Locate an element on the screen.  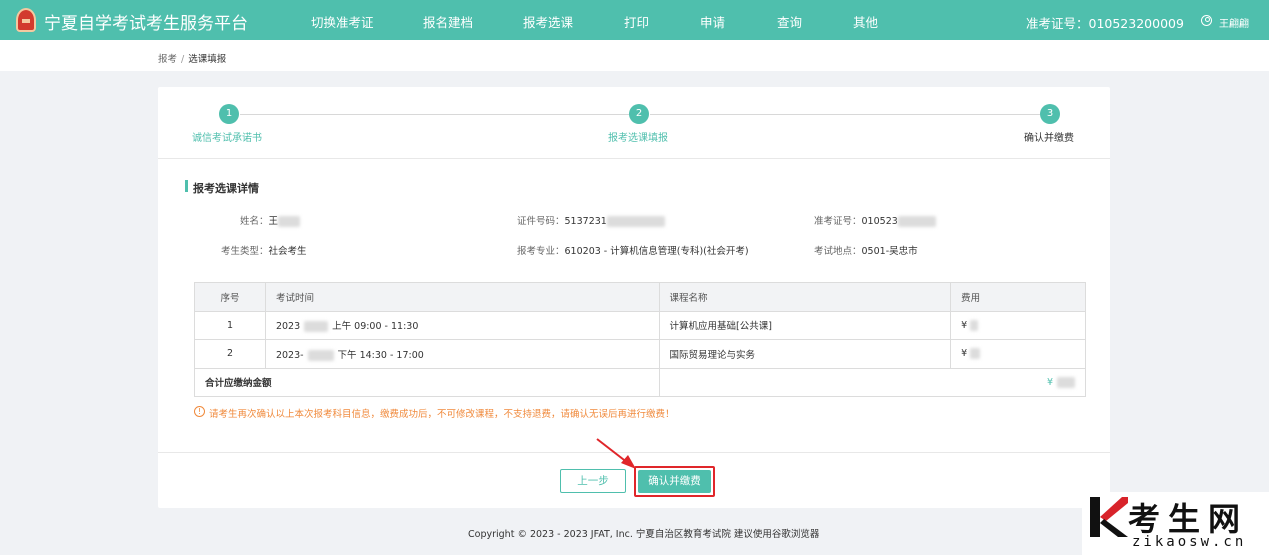
watermark-k-logo-icon is located at coordinates (1109, 517).